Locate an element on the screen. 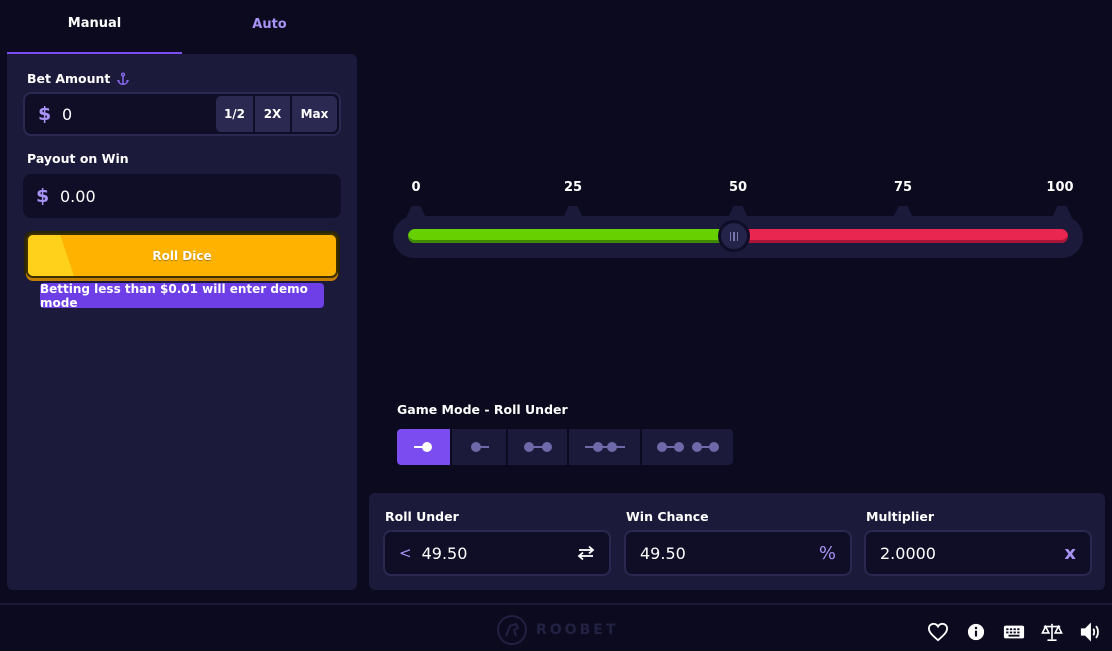  swap-icon is located at coordinates (586, 553).